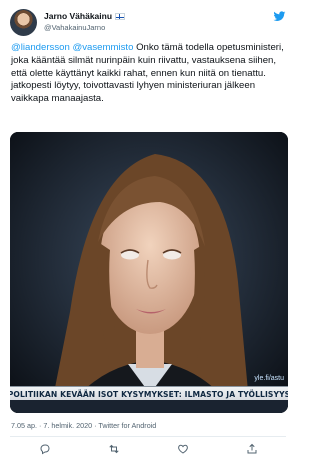  What do you see at coordinates (78, 16) in the screenshot?
I see `author-display-name: Jarno Vähäkainu` at bounding box center [78, 16].